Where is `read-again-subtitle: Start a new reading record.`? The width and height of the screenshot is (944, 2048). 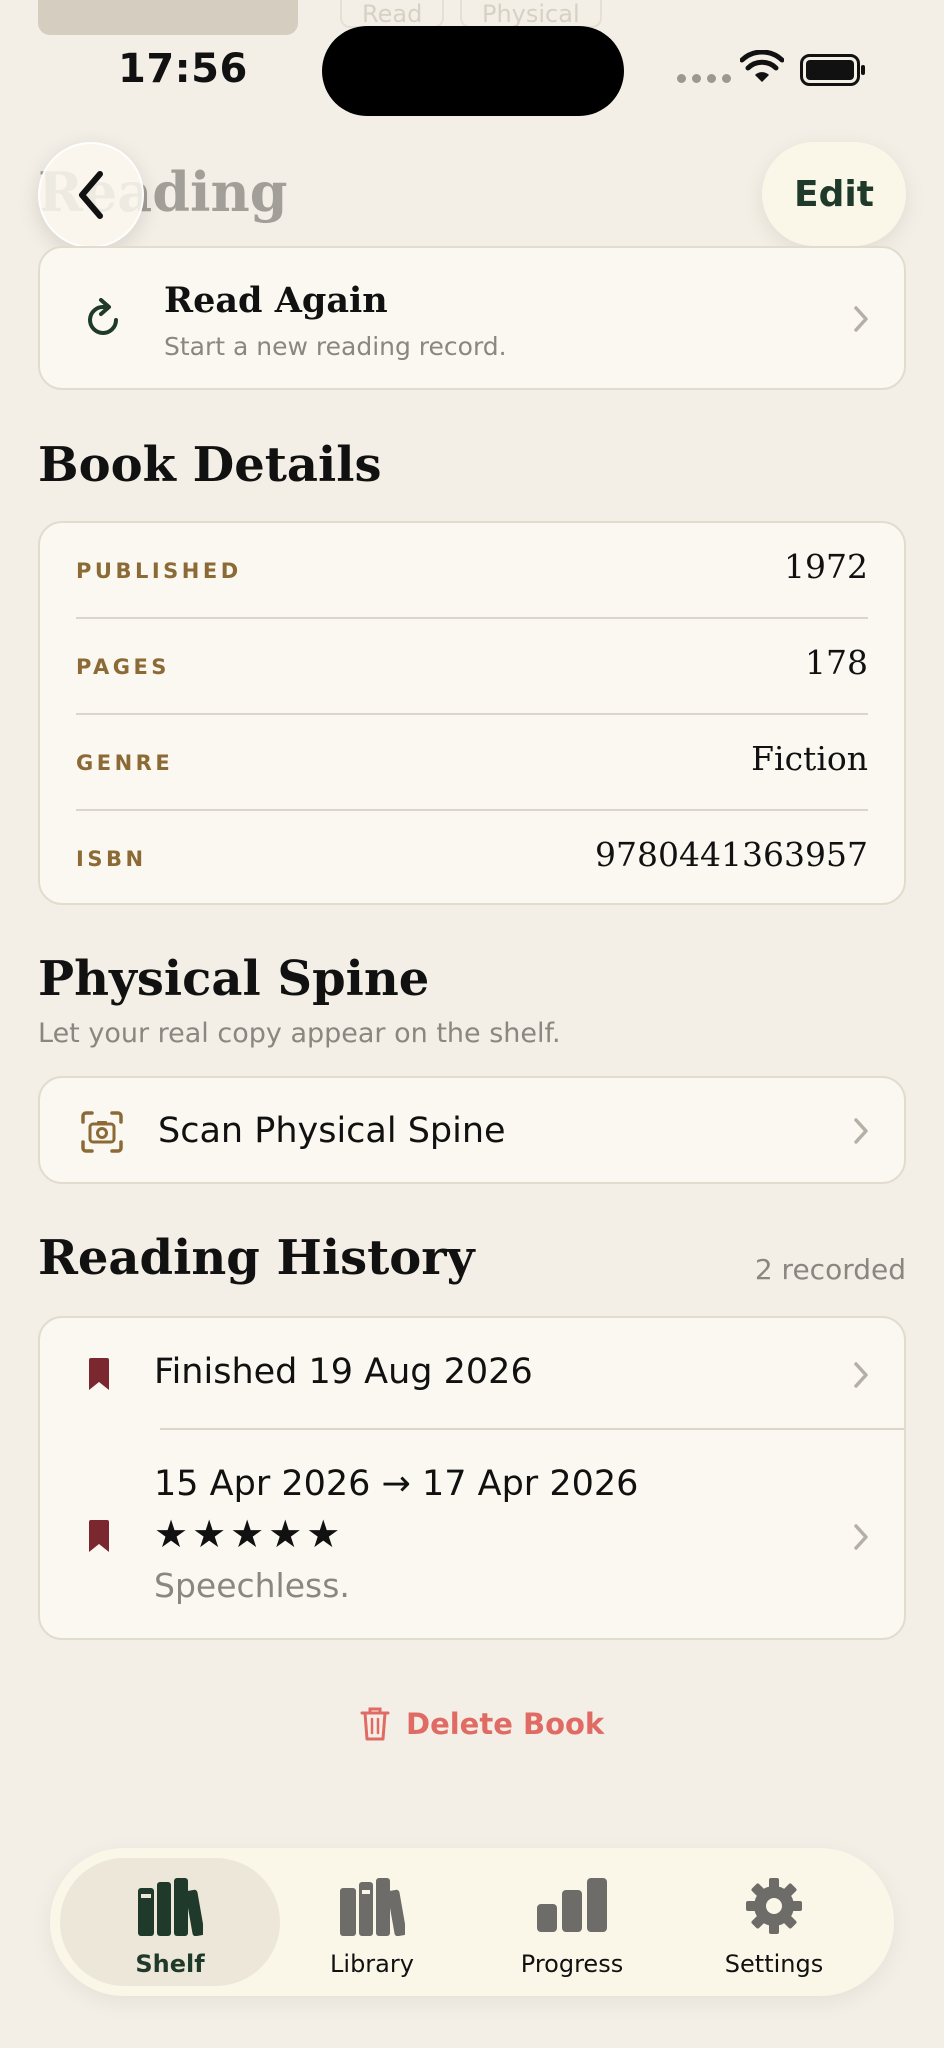 read-again-subtitle: Start a new reading record. is located at coordinates (335, 346).